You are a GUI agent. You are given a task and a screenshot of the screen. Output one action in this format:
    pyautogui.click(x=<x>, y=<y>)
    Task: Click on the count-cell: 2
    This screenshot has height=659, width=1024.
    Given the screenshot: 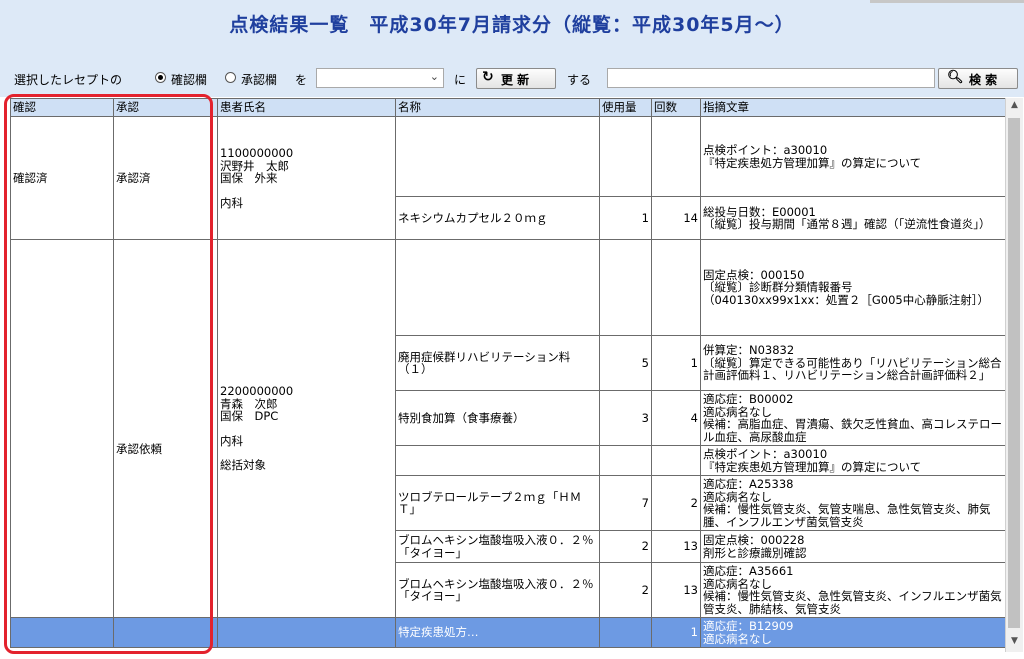 What is the action you would take?
    pyautogui.click(x=676, y=503)
    